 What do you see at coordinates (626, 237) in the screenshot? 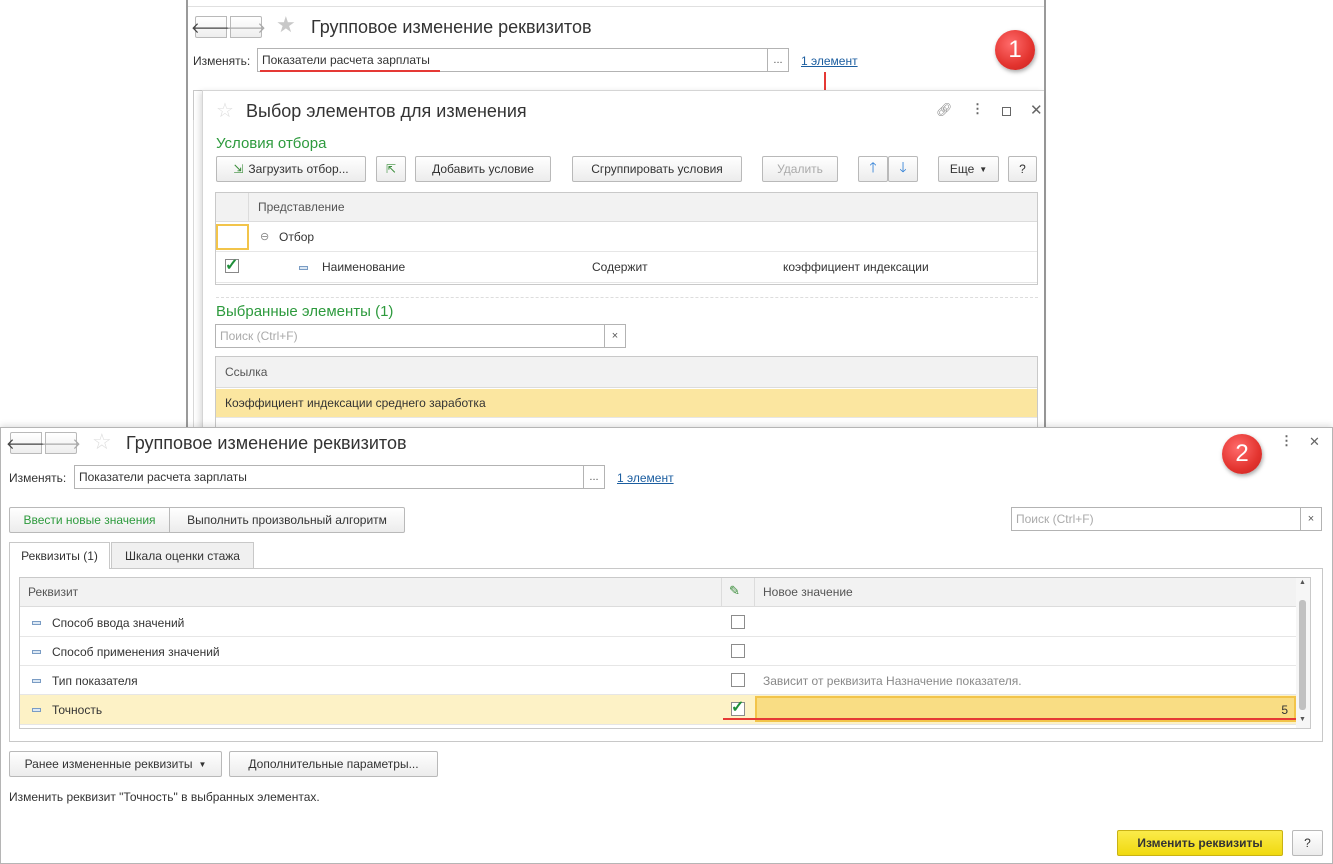
I see `filter-group-row: ⊖ Отбор` at bounding box center [626, 237].